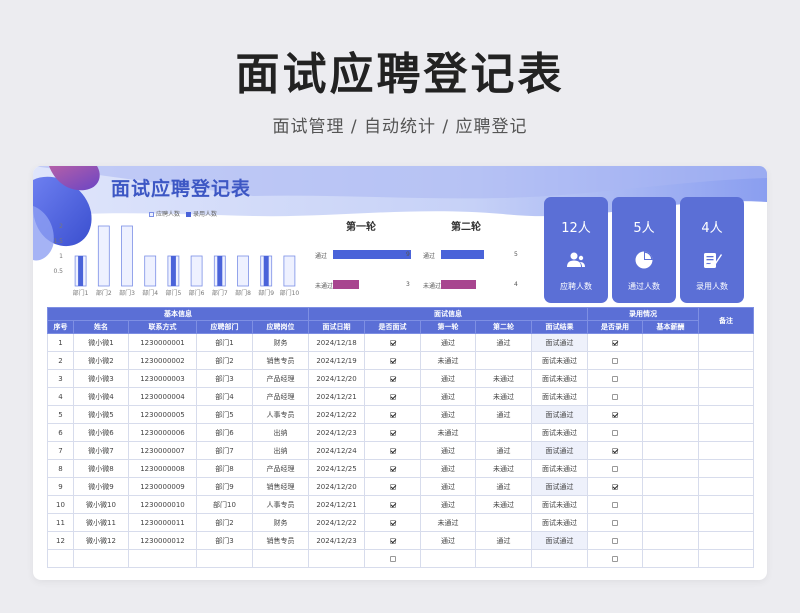 The image size is (800, 613). What do you see at coordinates (280, 414) in the screenshot?
I see `cell-pos: 人事专员` at bounding box center [280, 414].